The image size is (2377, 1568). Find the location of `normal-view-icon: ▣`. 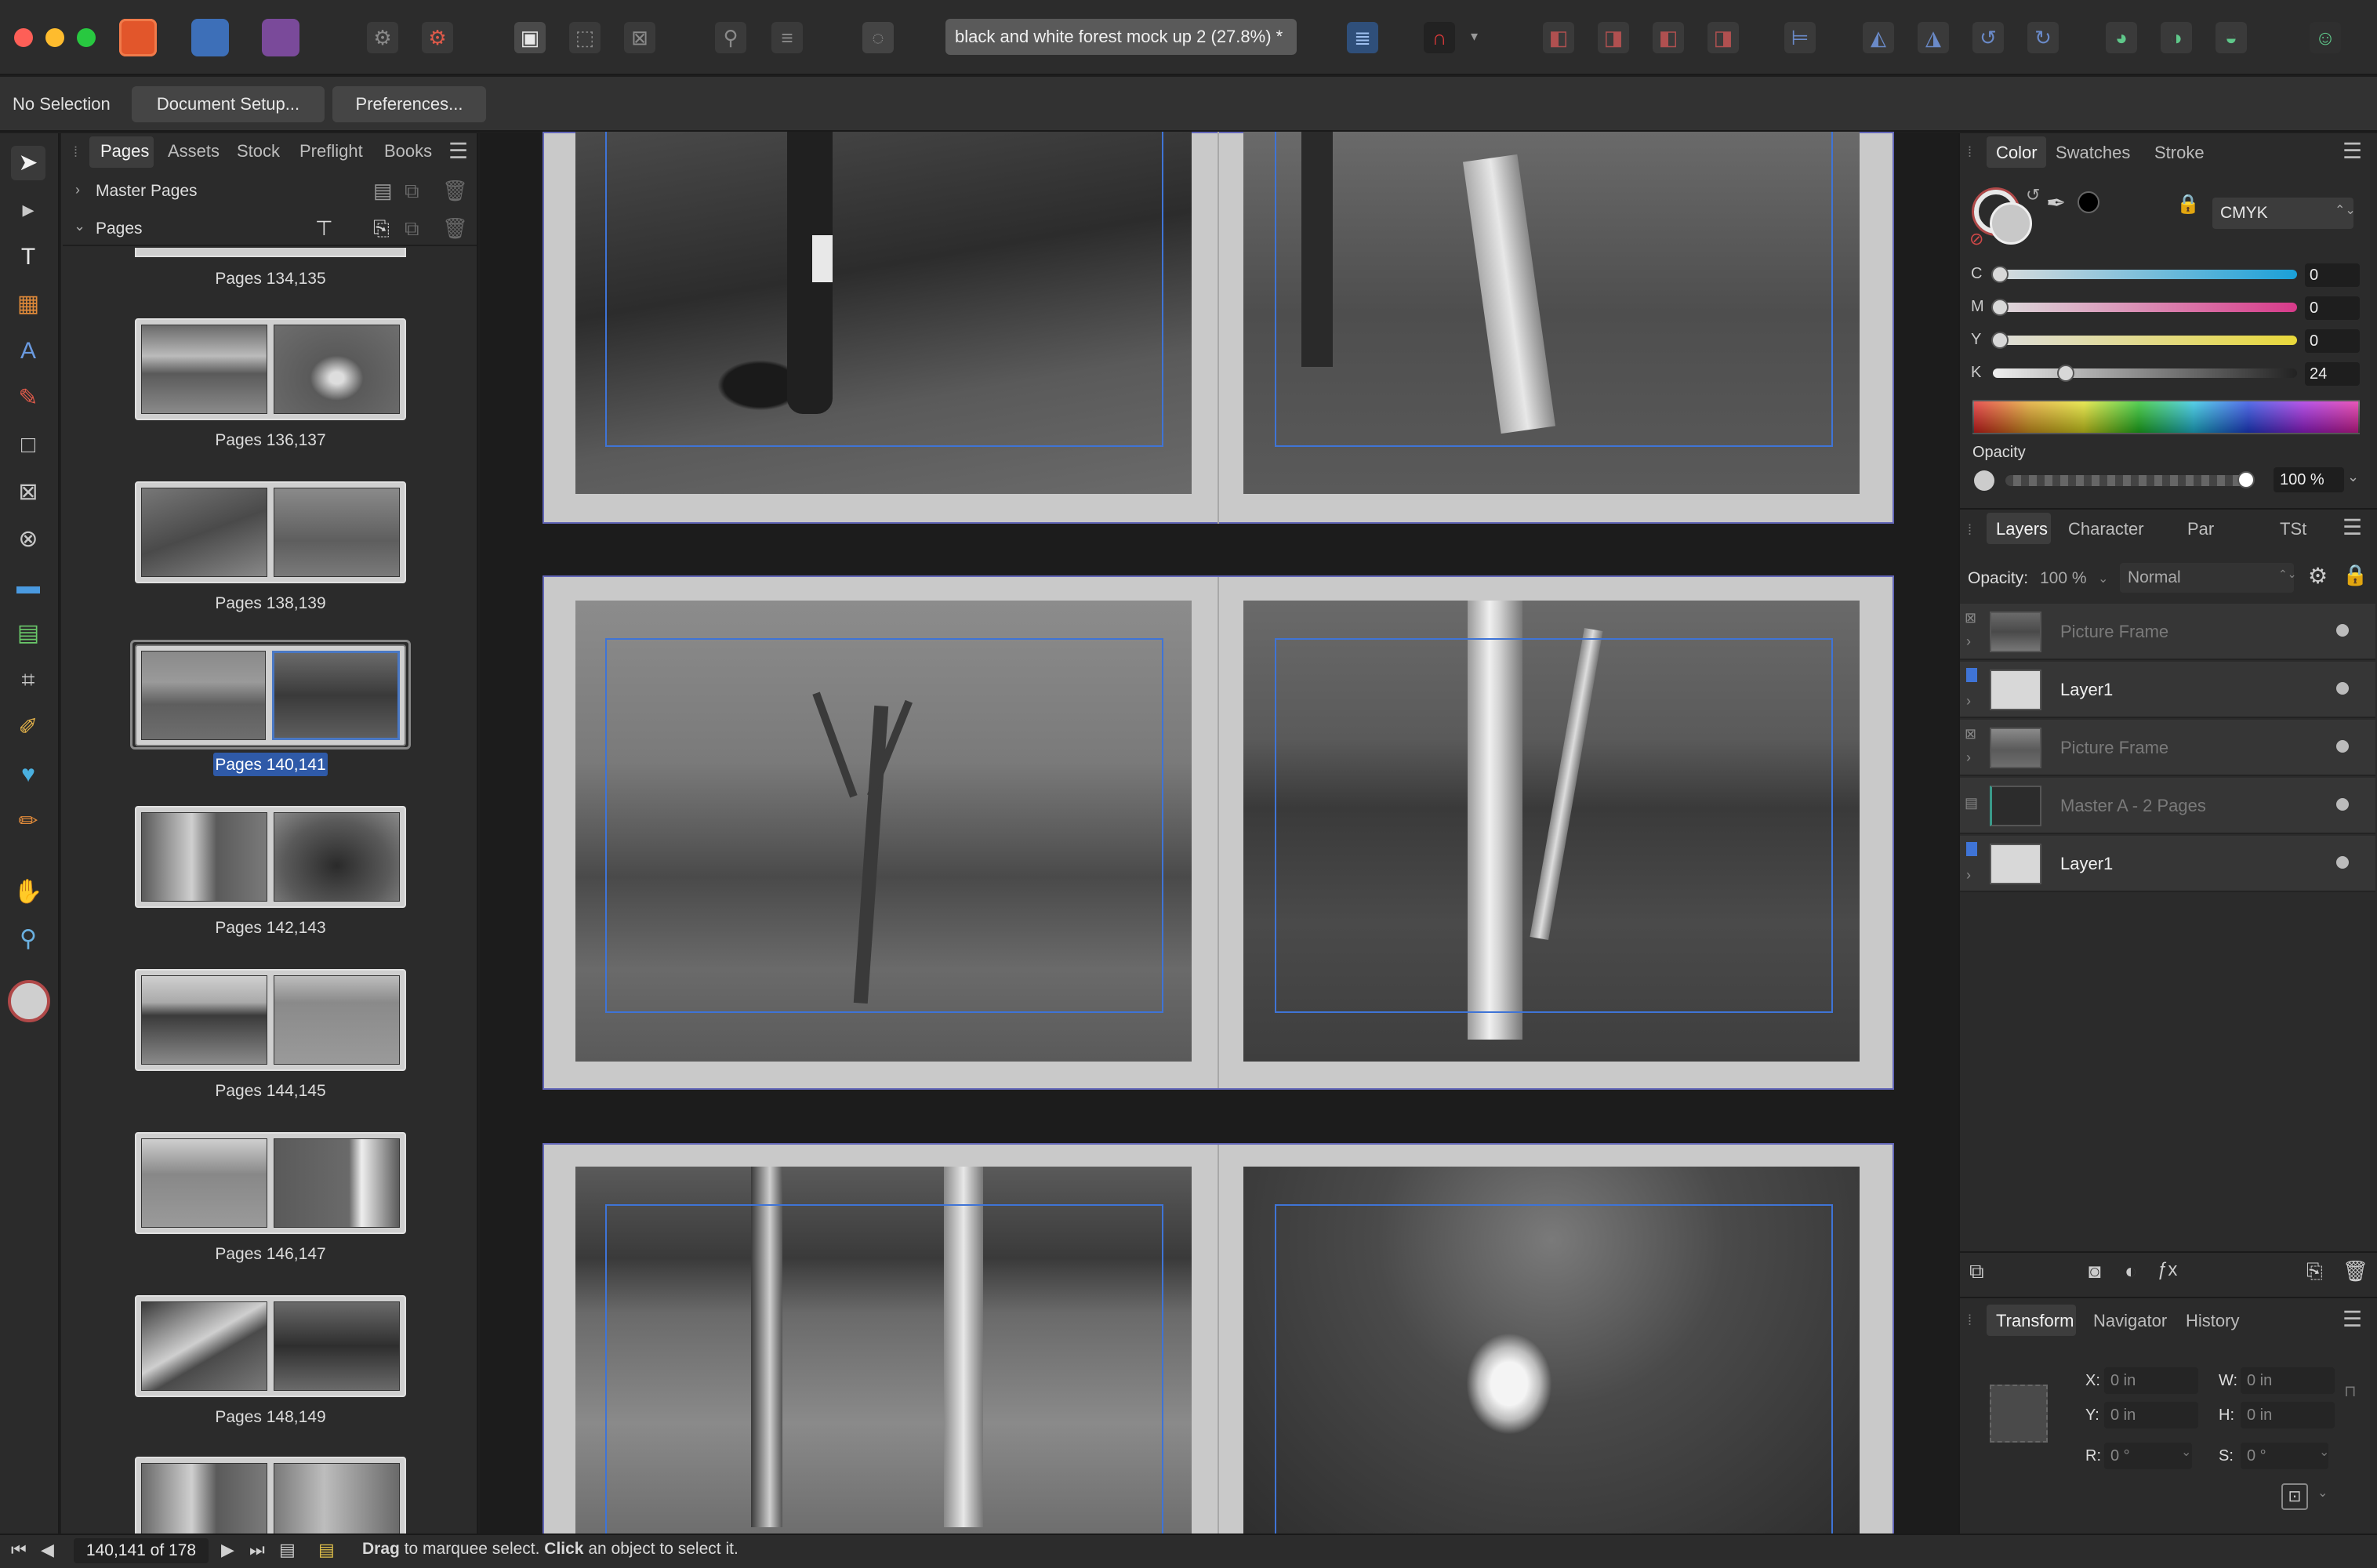

normal-view-icon: ▣ is located at coordinates (530, 37).